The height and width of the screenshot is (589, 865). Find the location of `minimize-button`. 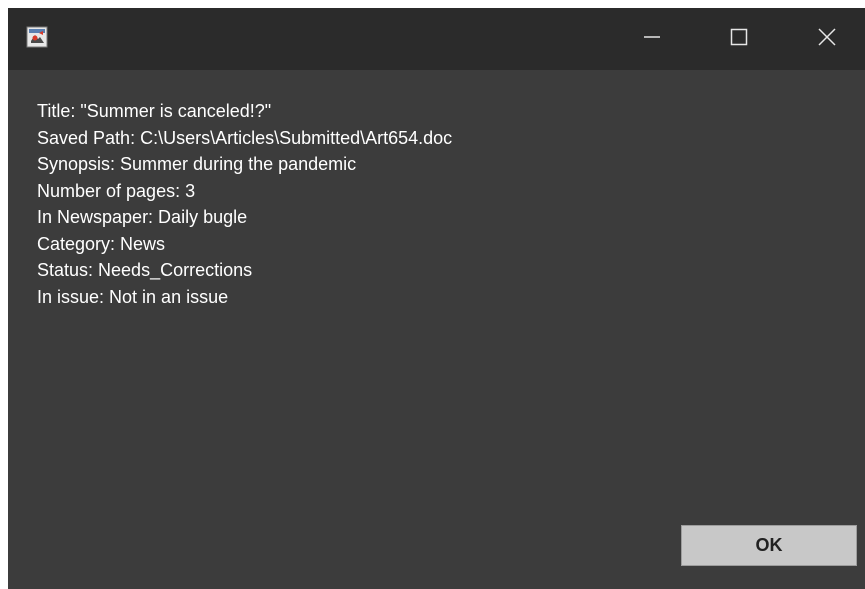

minimize-button is located at coordinates (652, 39).